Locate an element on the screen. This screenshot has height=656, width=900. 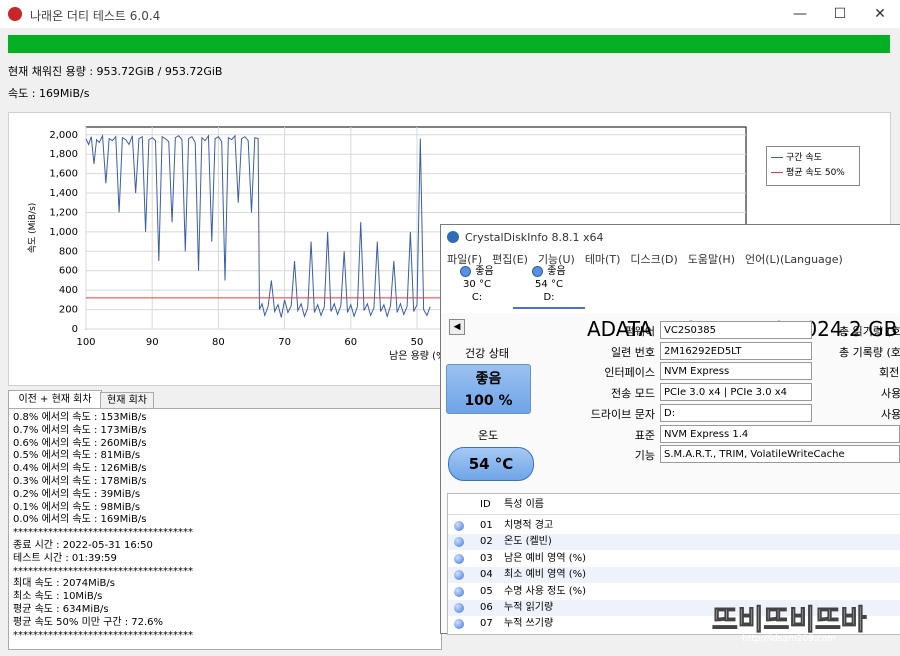
minimize-button: — is located at coordinates (800, 14).